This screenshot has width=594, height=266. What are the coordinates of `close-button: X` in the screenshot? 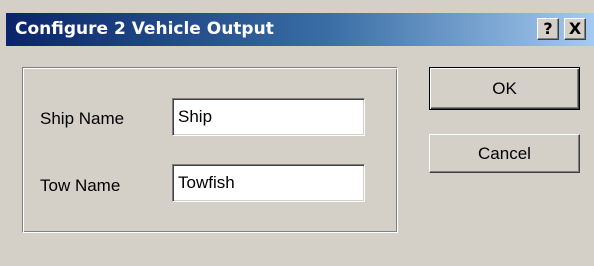 It's located at (575, 29).